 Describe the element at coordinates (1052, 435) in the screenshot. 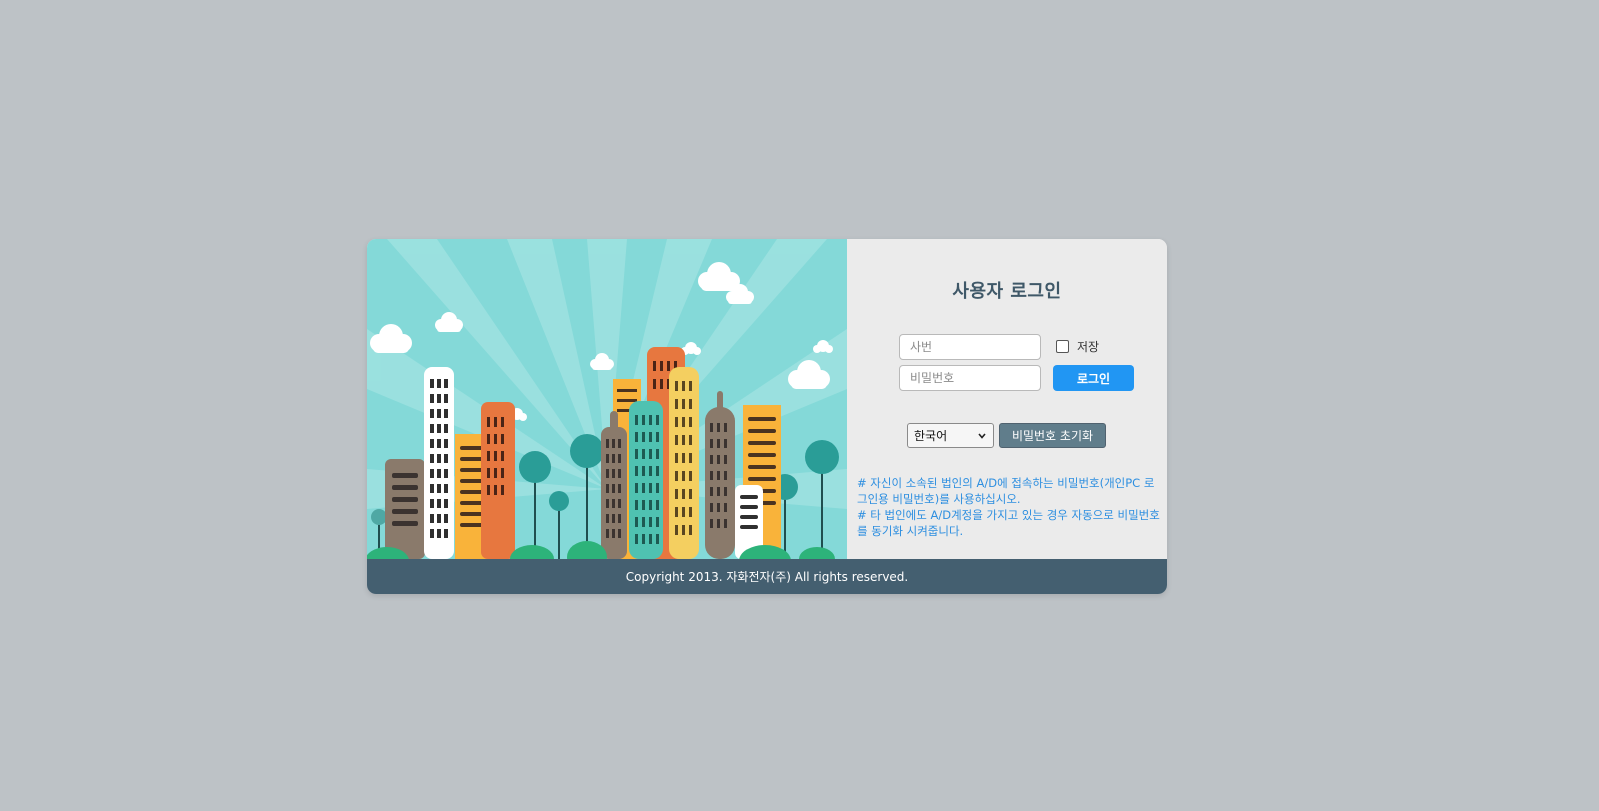

I see `reset-password-button: 비밀번호 초기화` at that location.